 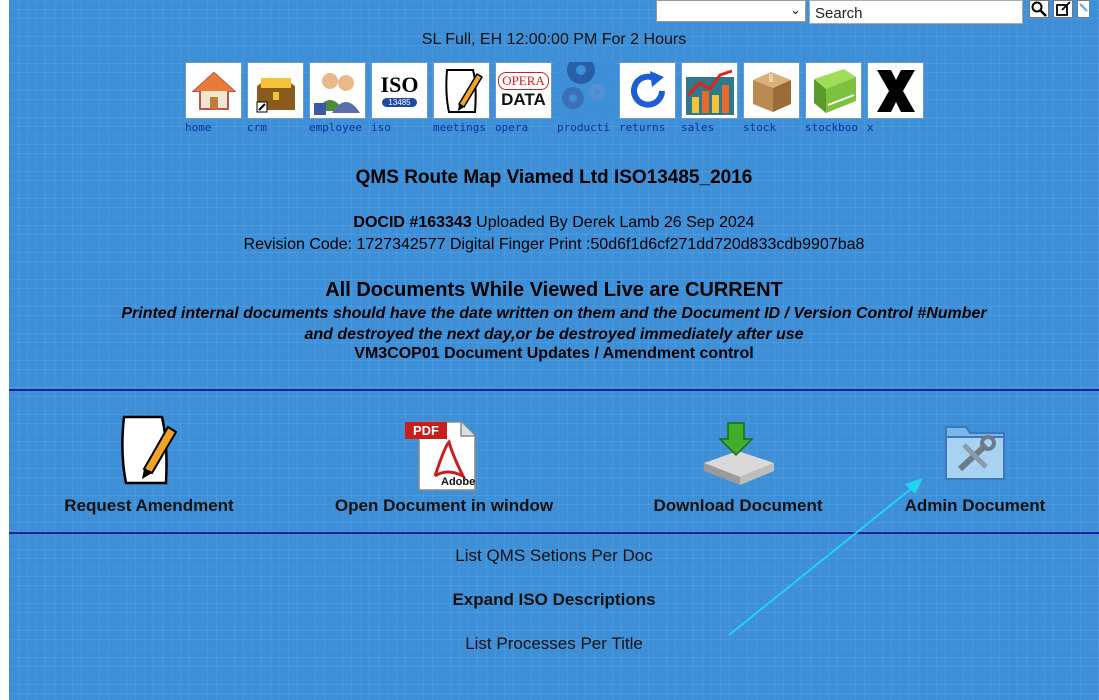 I want to click on box-icon, so click(x=771, y=90).